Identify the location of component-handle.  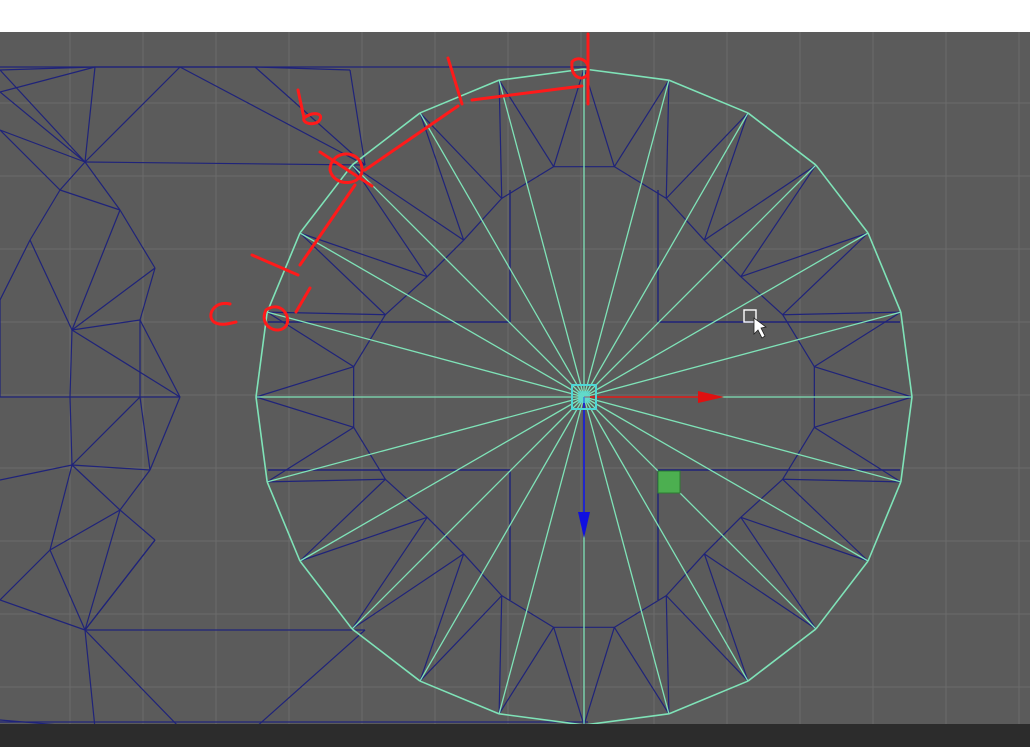
(669, 482).